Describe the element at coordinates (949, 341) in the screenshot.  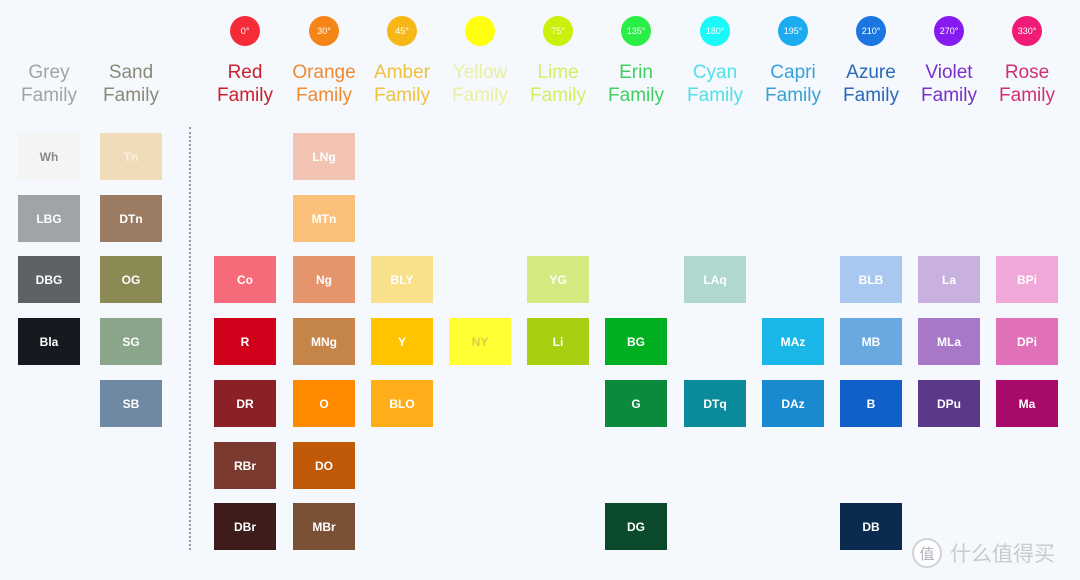
I see `color-swatch-mla: MLa` at that location.